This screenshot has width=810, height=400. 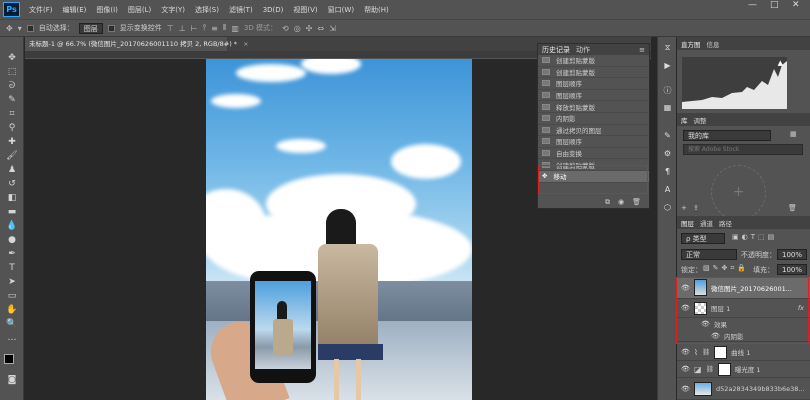 I want to click on play-action-icon: ▶, so click(x=667, y=67).